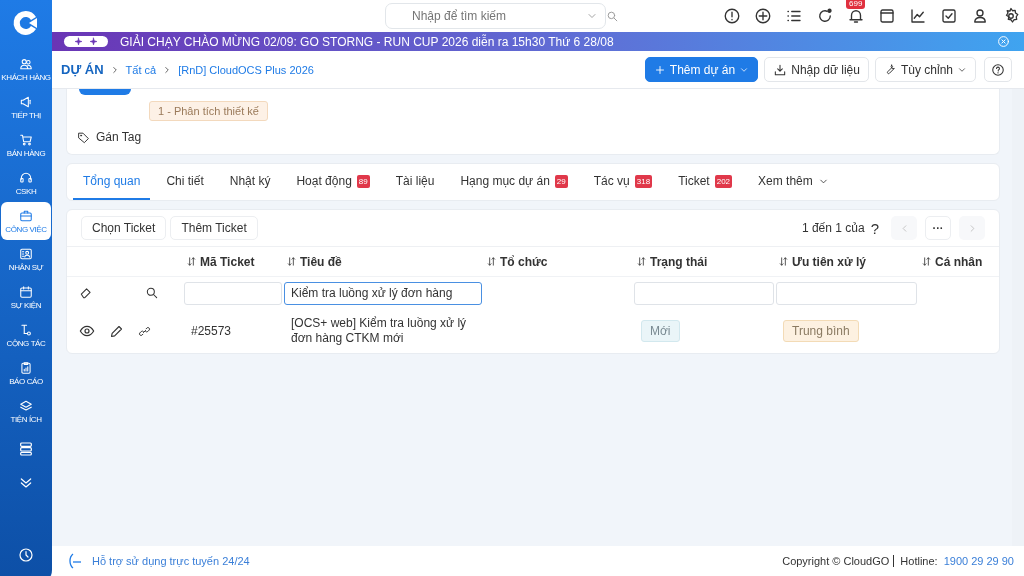 The height and width of the screenshot is (576, 1024). I want to click on sidebar-item: BÁN HÀNG, so click(26, 145).